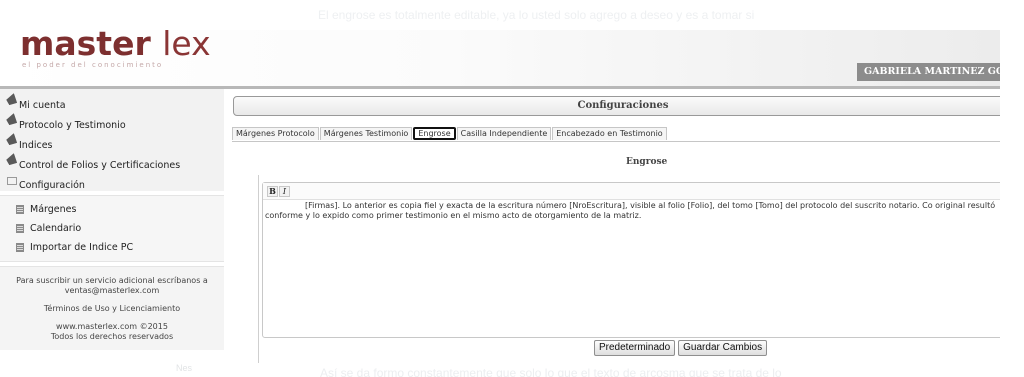 The width and height of the screenshot is (1024, 377). Describe the element at coordinates (82, 247) in the screenshot. I see `sidebar-subitem-label: Importar de Indice PC` at that location.